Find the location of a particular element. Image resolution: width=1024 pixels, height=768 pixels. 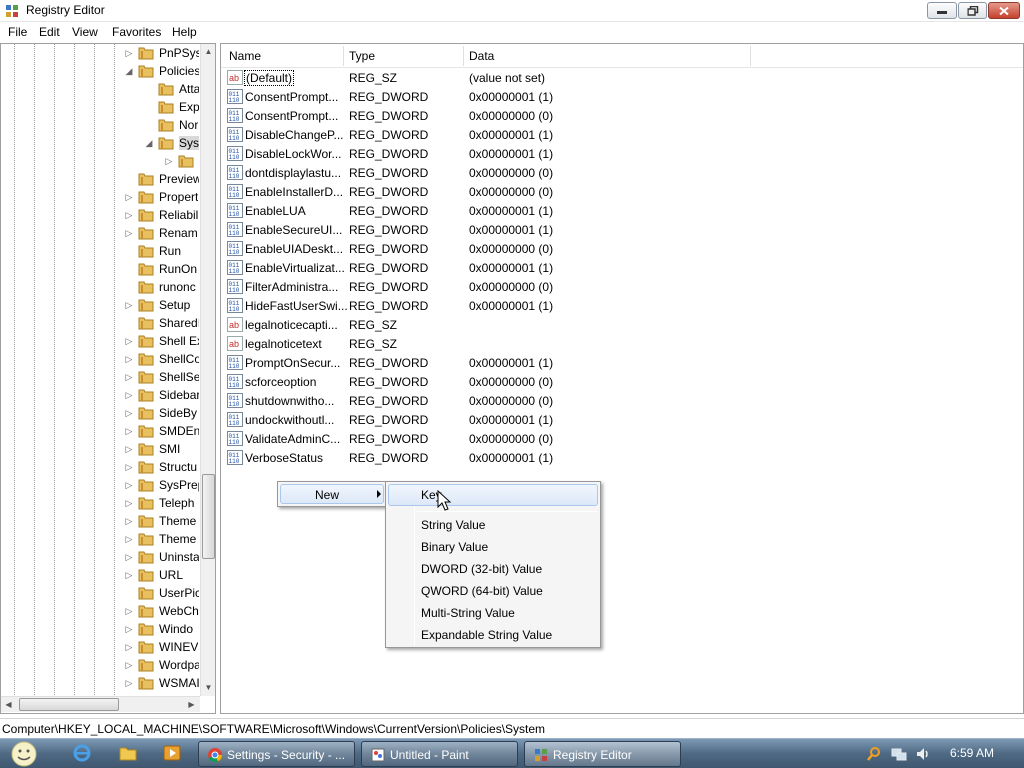

tree-item: ▷ SideBy is located at coordinates (101, 413).